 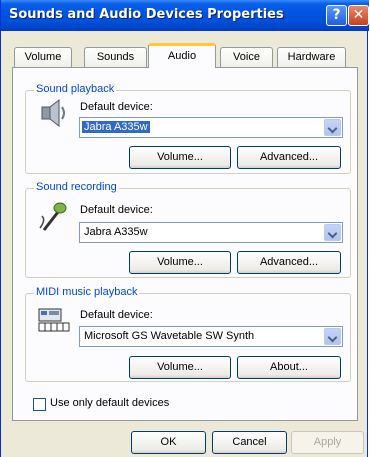 I want to click on tab-voice: Voice, so click(x=246, y=57).